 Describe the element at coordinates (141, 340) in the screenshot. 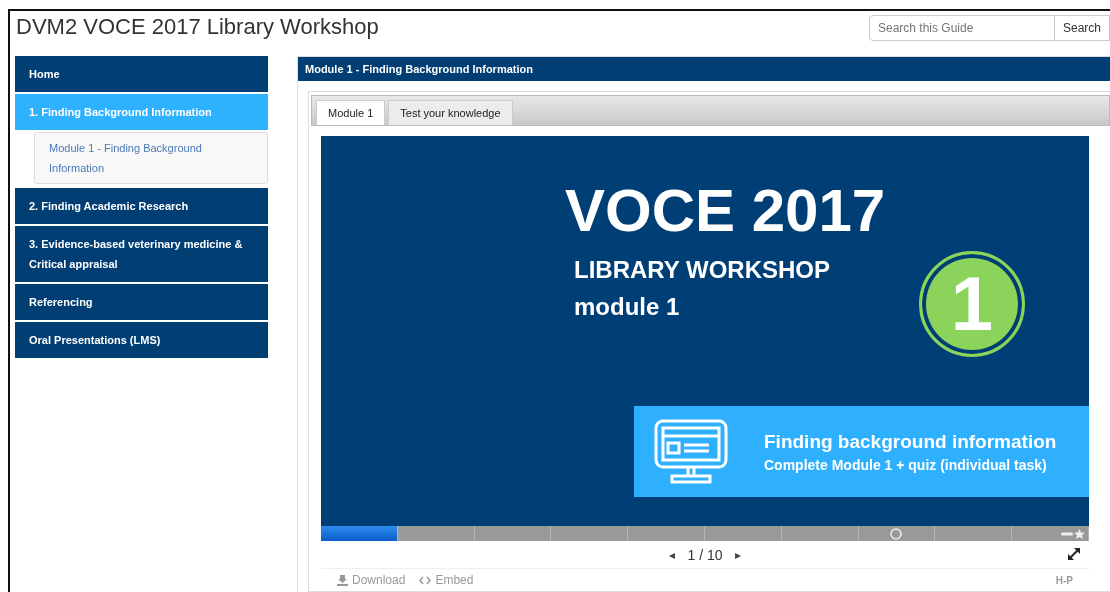

I see `sidebar-item: Oral Presentations (LMS)` at that location.